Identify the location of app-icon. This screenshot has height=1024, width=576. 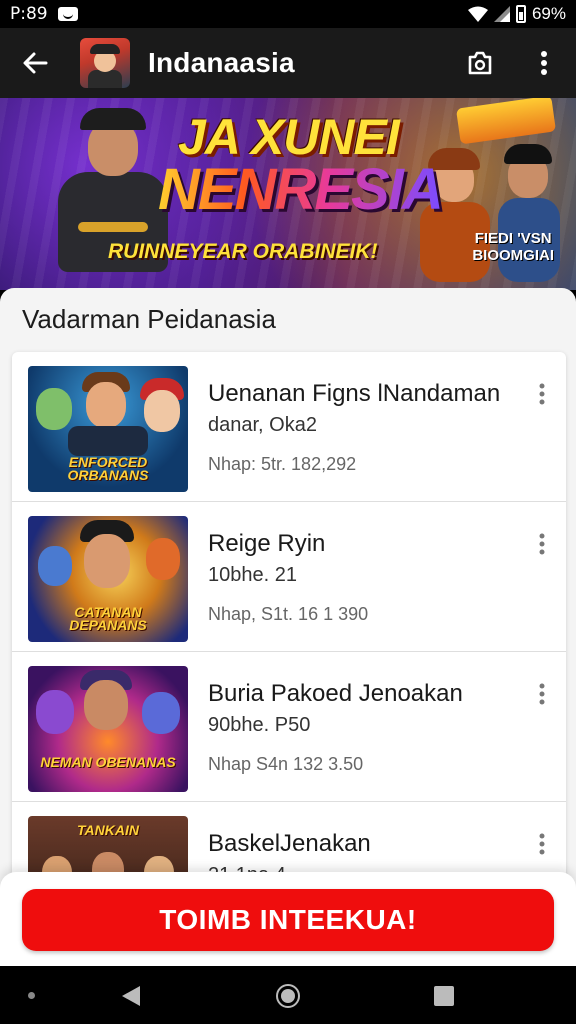
(105, 63).